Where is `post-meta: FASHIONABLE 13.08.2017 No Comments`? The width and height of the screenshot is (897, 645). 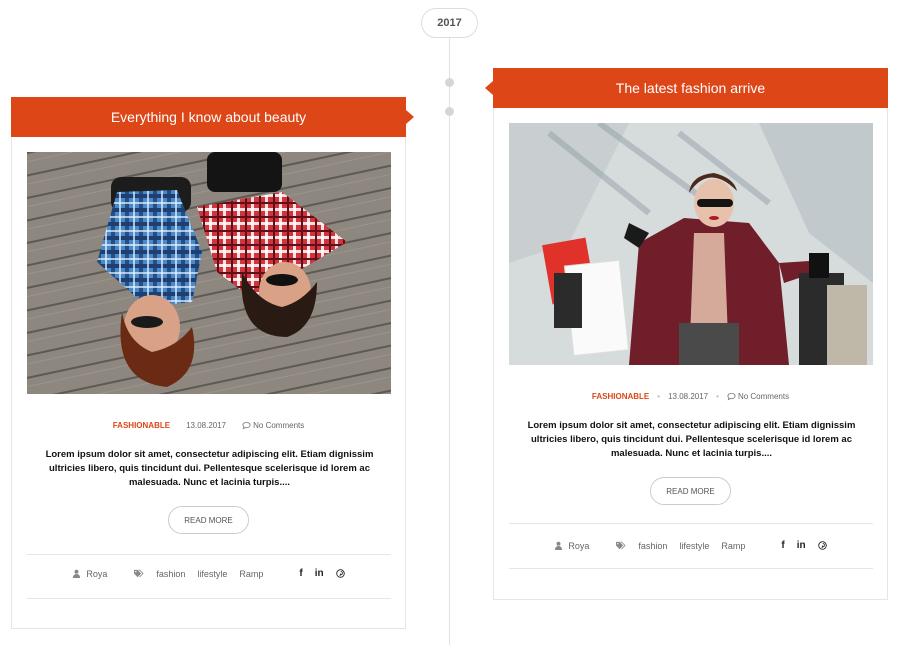
post-meta: FASHIONABLE 13.08.2017 No Comments is located at coordinates (208, 425).